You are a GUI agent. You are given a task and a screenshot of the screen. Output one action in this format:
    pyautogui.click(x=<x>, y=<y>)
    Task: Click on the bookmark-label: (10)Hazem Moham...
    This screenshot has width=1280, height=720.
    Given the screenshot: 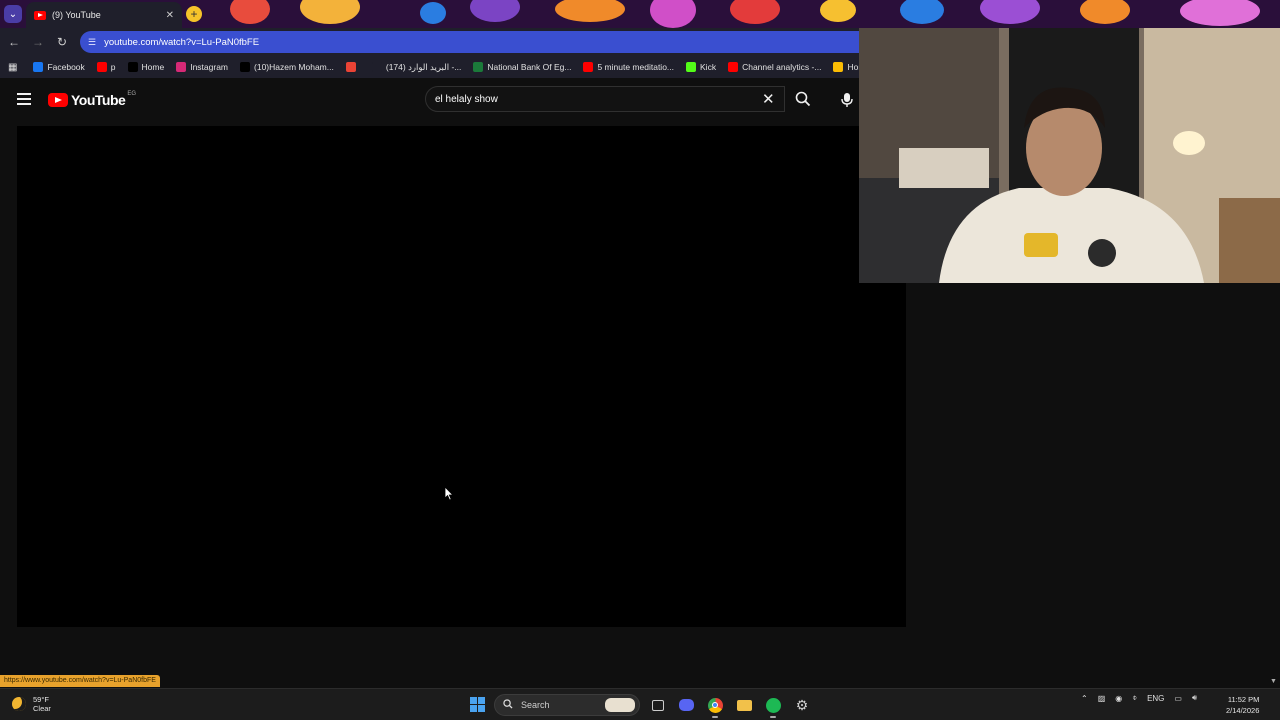 What is the action you would take?
    pyautogui.click(x=294, y=67)
    